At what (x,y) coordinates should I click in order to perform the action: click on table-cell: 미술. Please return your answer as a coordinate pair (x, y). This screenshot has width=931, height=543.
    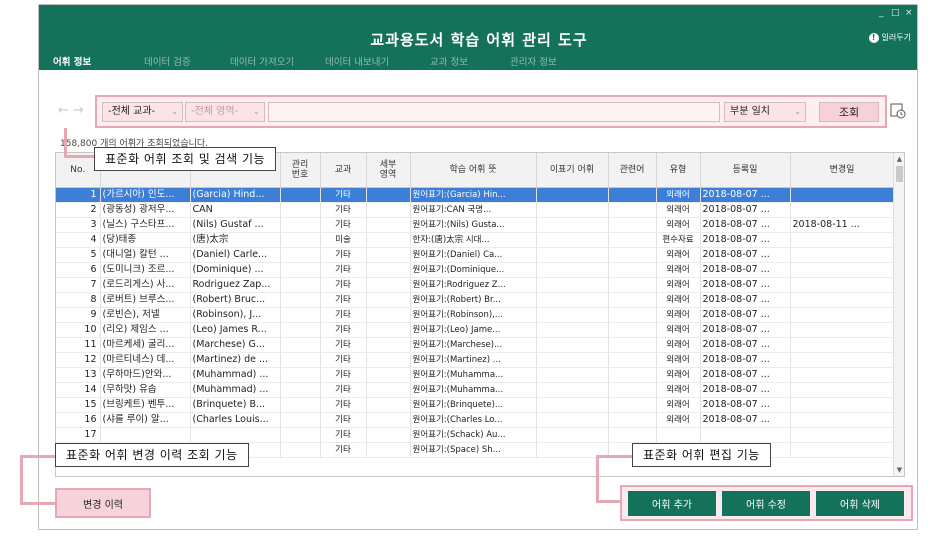
    Looking at the image, I should click on (343, 240).